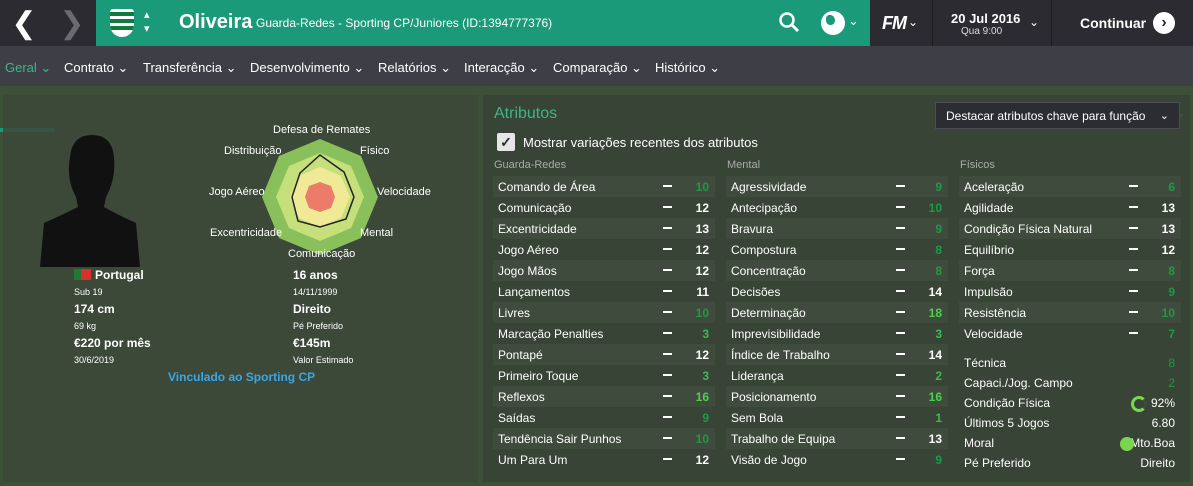  I want to click on attribute-value: 16, so click(702, 397).